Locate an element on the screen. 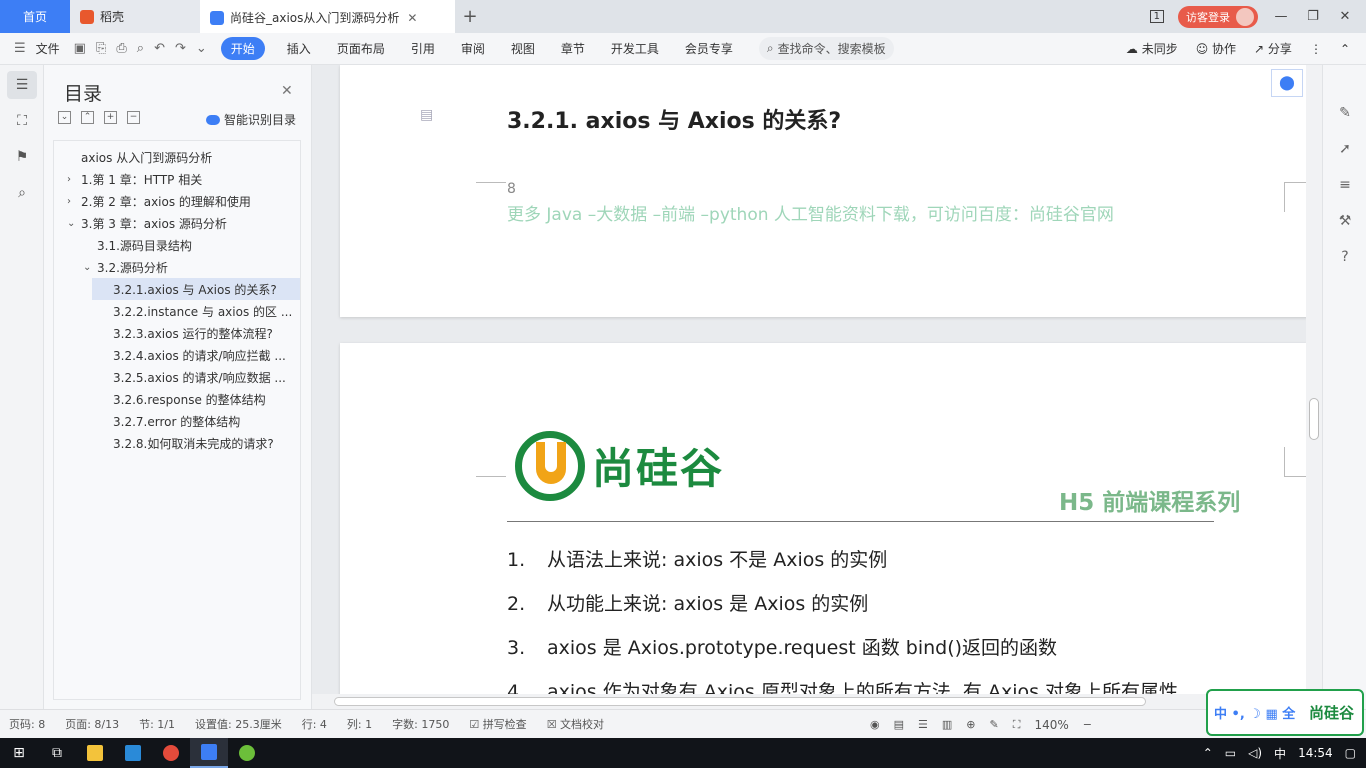 The height and width of the screenshot is (768, 1366). tab-insert: 插入 is located at coordinates (299, 48).